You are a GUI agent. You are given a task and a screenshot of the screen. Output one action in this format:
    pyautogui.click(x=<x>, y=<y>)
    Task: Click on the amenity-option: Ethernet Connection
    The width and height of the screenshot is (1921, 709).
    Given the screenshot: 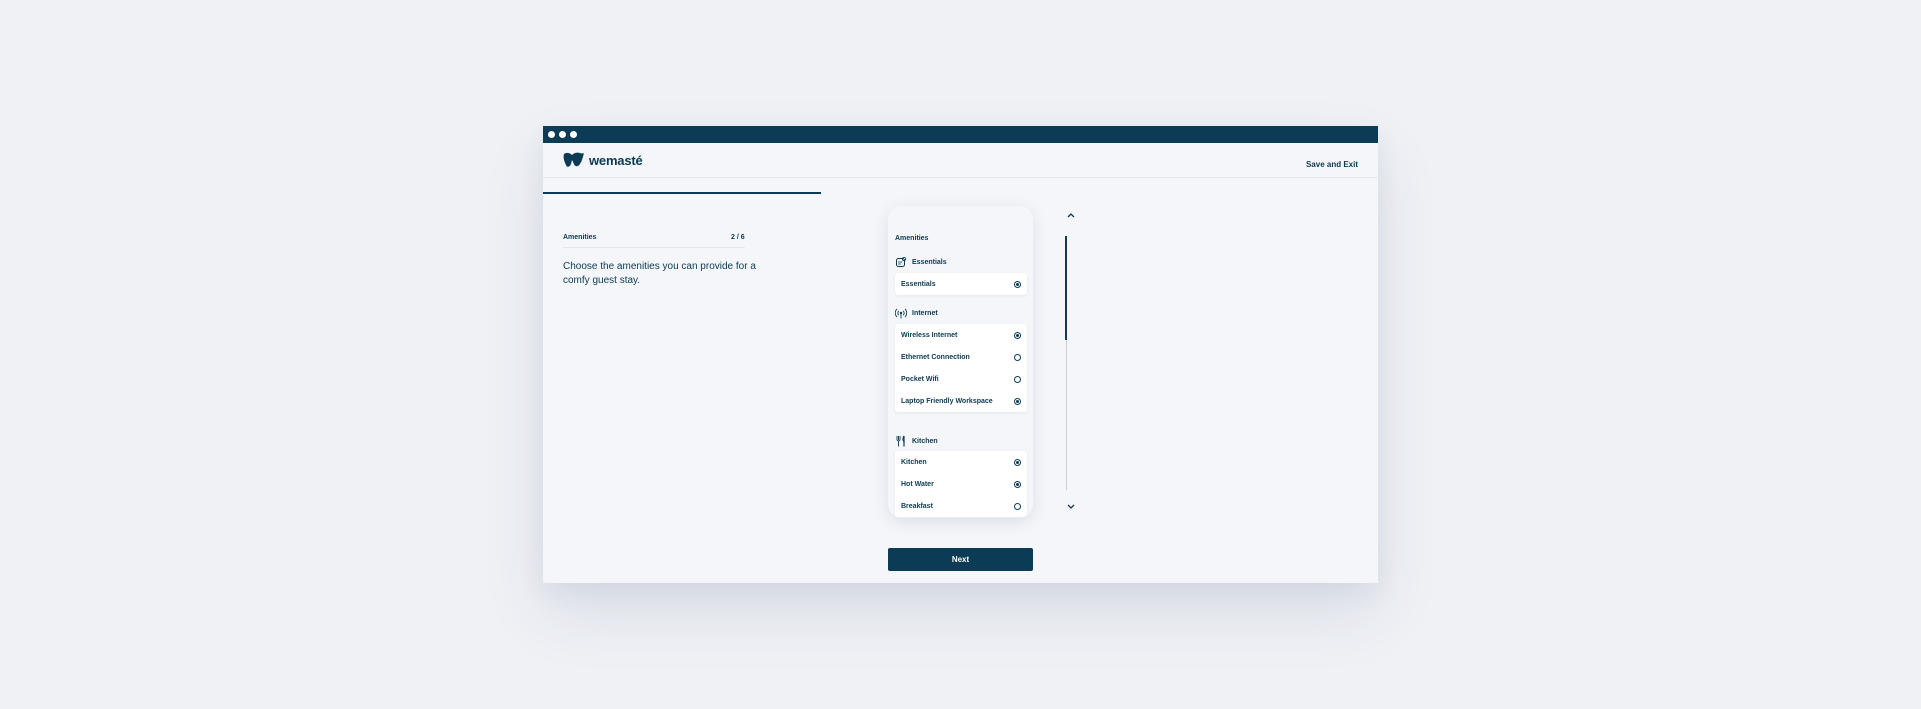 What is the action you would take?
    pyautogui.click(x=961, y=357)
    